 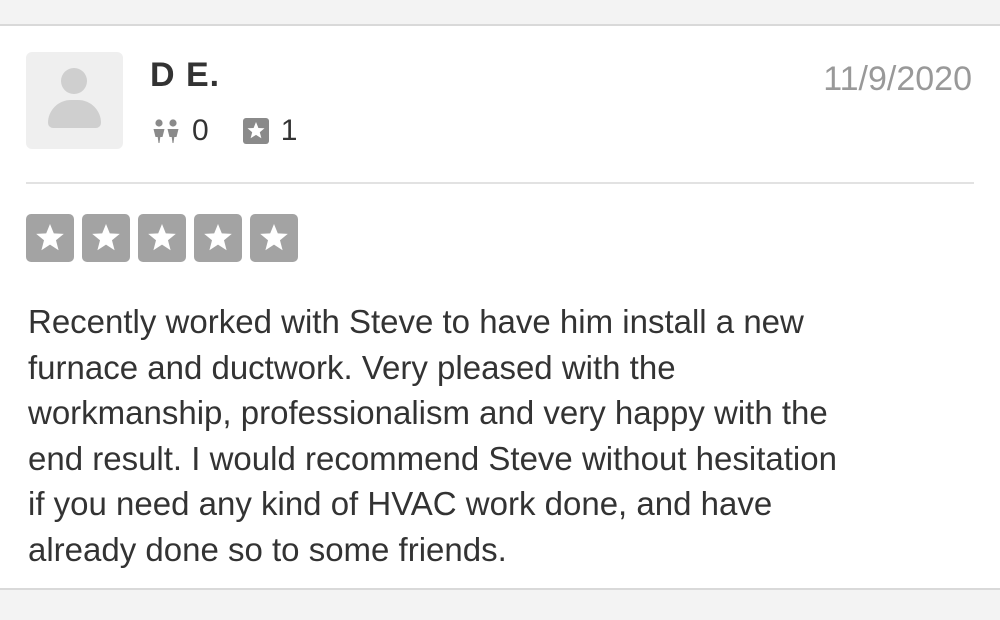 I want to click on user-silhouette-icon, so click(x=74, y=81).